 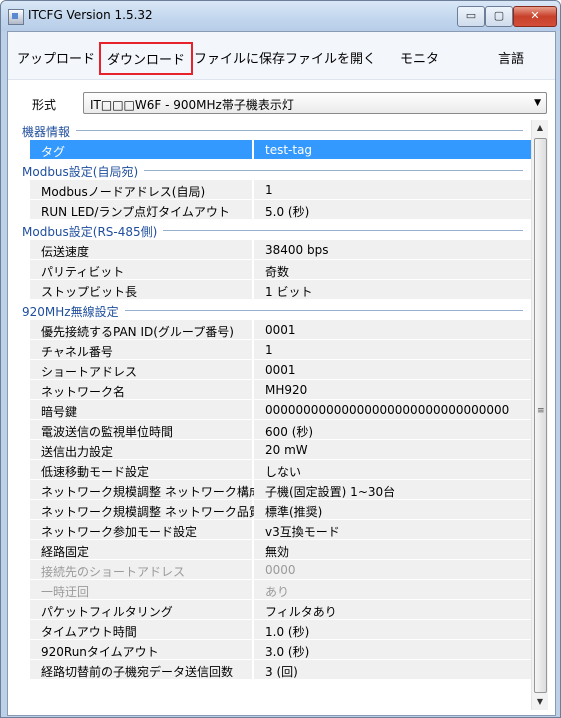 I want to click on property-value-cell: 00000000000000000000000000000000, so click(x=392, y=410).